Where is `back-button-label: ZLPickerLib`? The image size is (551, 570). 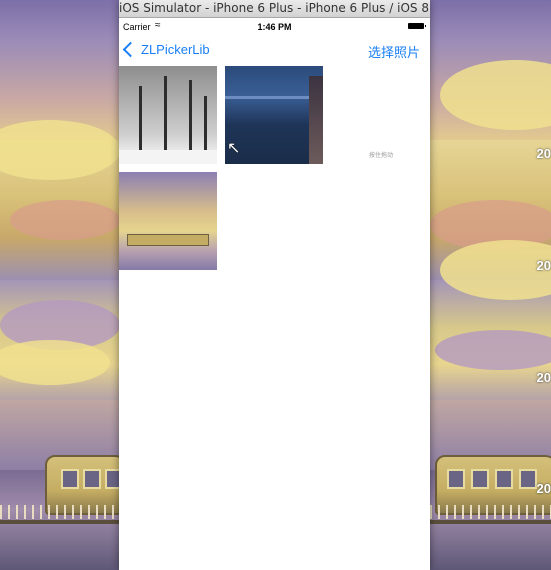
back-button-label: ZLPickerLib is located at coordinates (175, 49).